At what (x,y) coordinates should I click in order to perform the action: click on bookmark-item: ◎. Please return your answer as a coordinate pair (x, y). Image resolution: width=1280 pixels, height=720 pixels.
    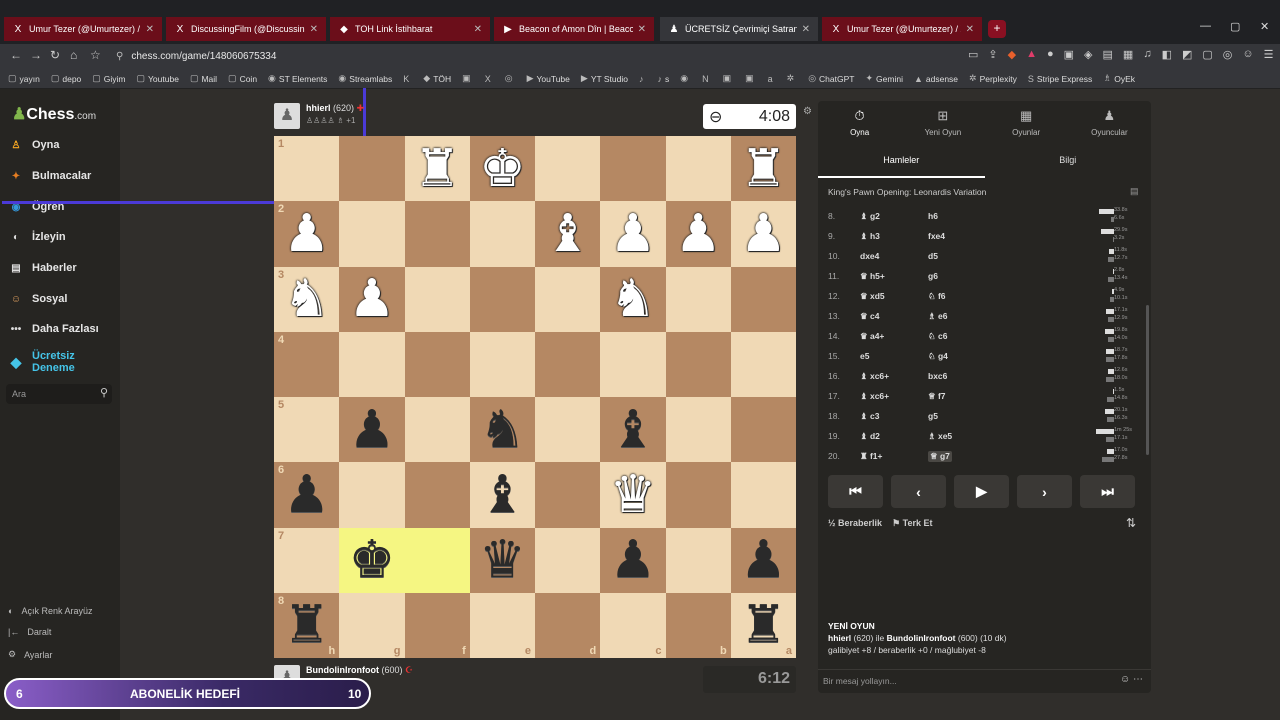
    Looking at the image, I should click on (510, 78).